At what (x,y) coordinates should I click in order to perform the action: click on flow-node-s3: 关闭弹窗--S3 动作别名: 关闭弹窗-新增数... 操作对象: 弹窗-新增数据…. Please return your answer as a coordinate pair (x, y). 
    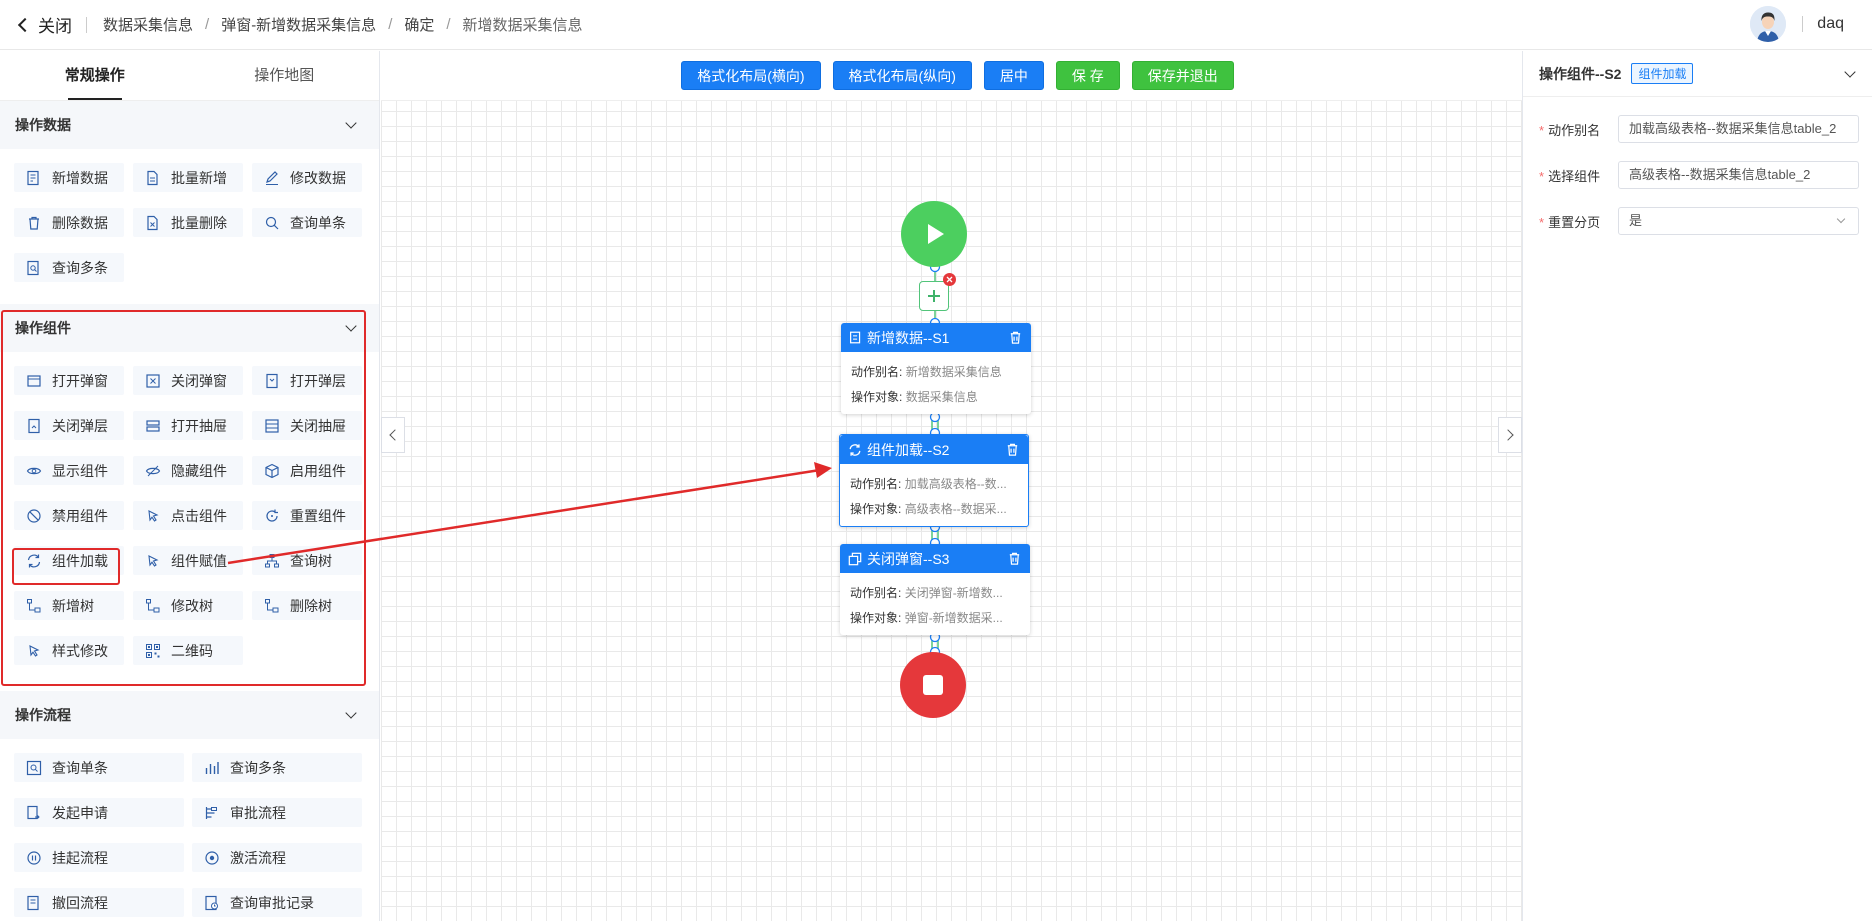
    Looking at the image, I should click on (935, 589).